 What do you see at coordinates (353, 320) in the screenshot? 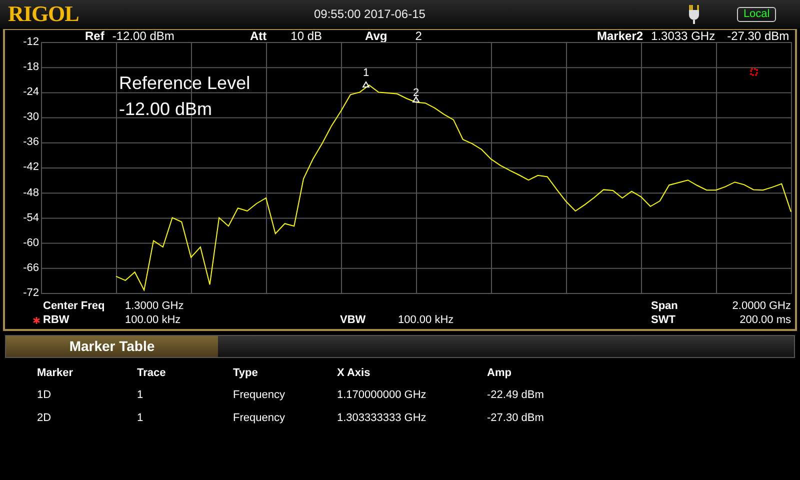
I see `parameter-label: VBW` at bounding box center [353, 320].